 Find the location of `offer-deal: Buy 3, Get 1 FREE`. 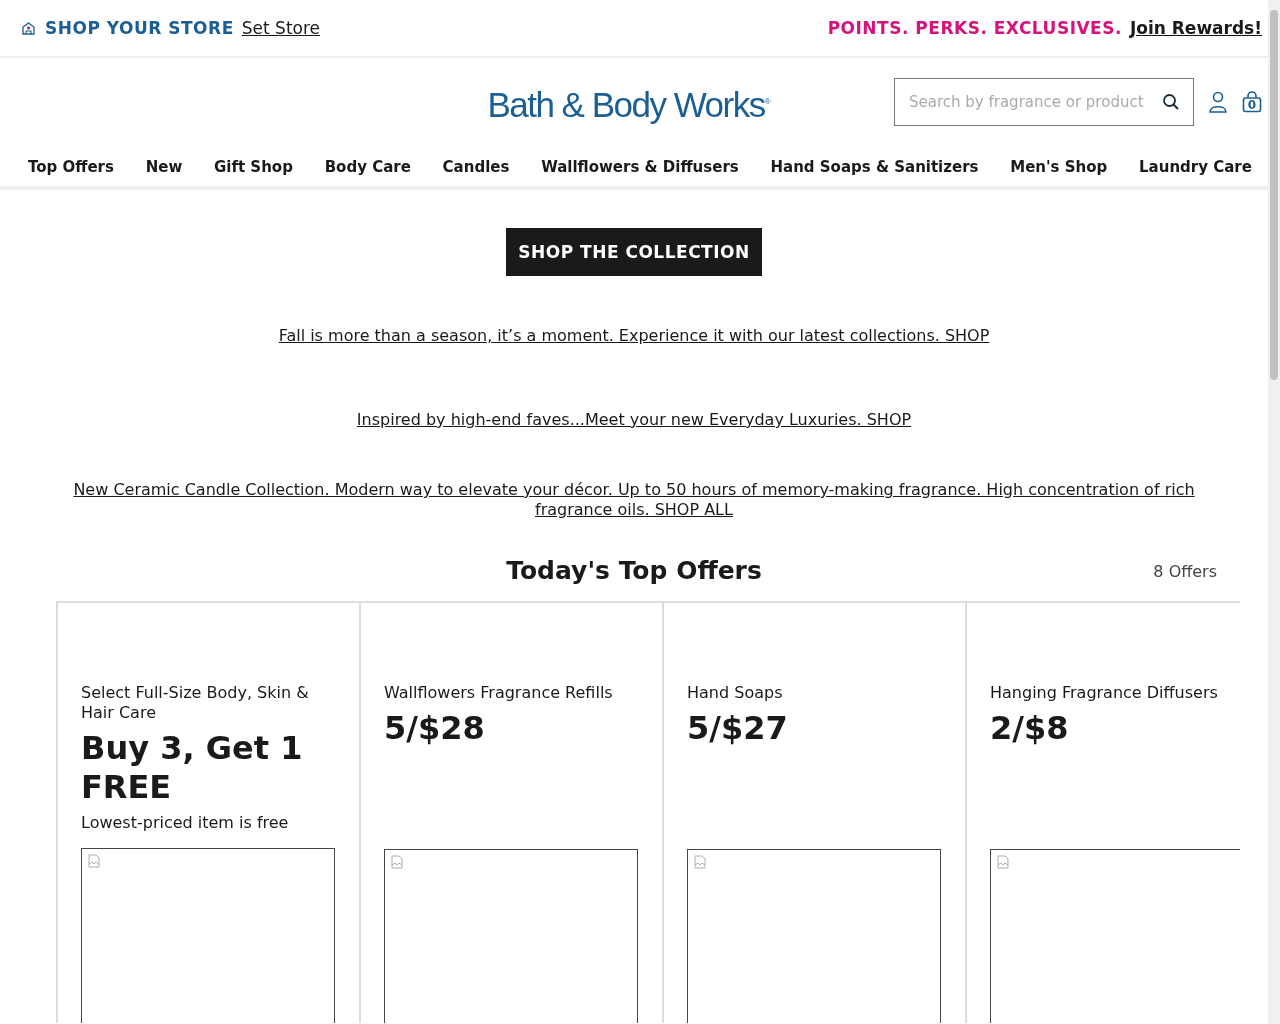

offer-deal: Buy 3, Get 1 FREE is located at coordinates (192, 768).